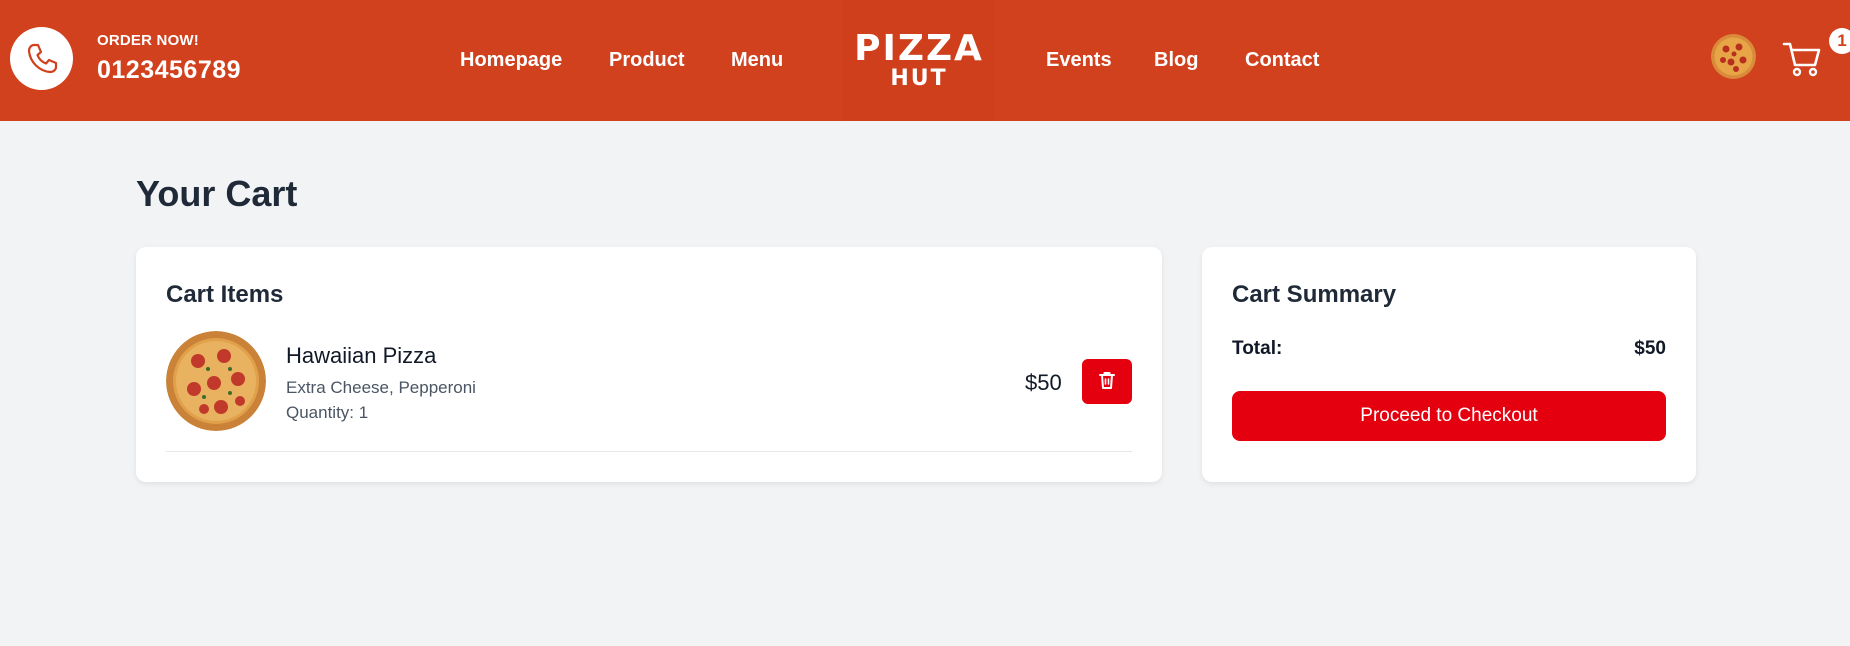 This screenshot has height=646, width=1850. I want to click on nav-link-homepage: Homepage, so click(511, 60).